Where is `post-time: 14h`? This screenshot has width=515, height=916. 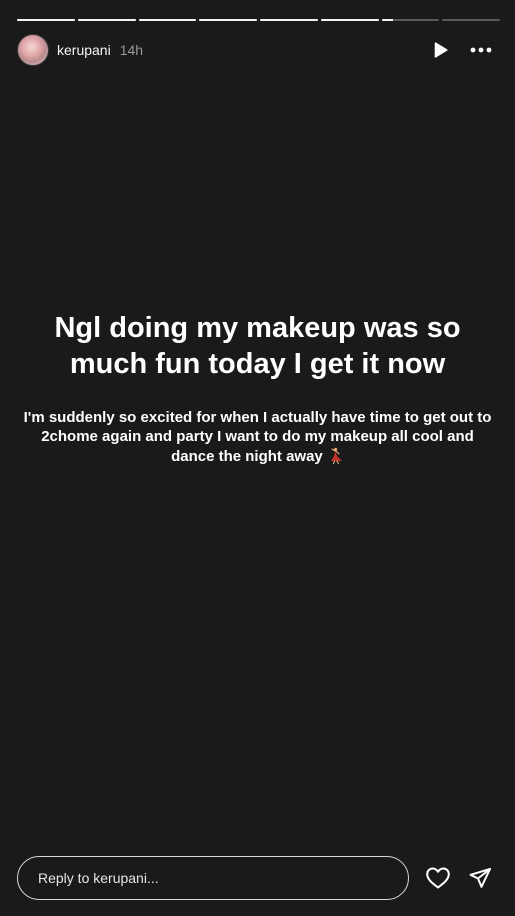
post-time: 14h is located at coordinates (131, 50).